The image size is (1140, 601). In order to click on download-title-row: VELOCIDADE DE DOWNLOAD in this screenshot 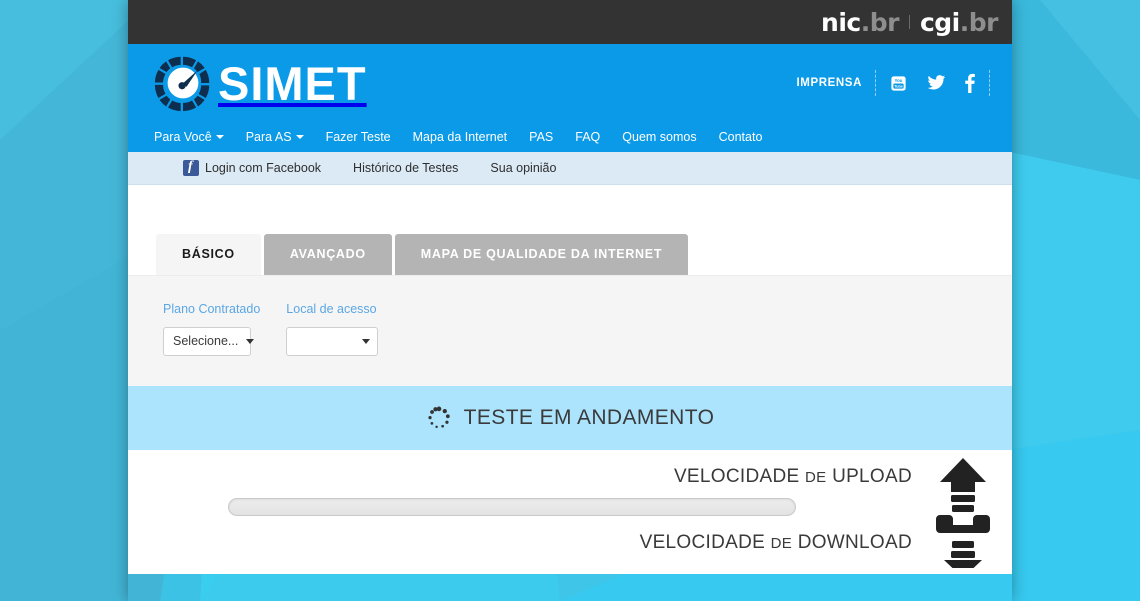, I will do `click(570, 543)`.